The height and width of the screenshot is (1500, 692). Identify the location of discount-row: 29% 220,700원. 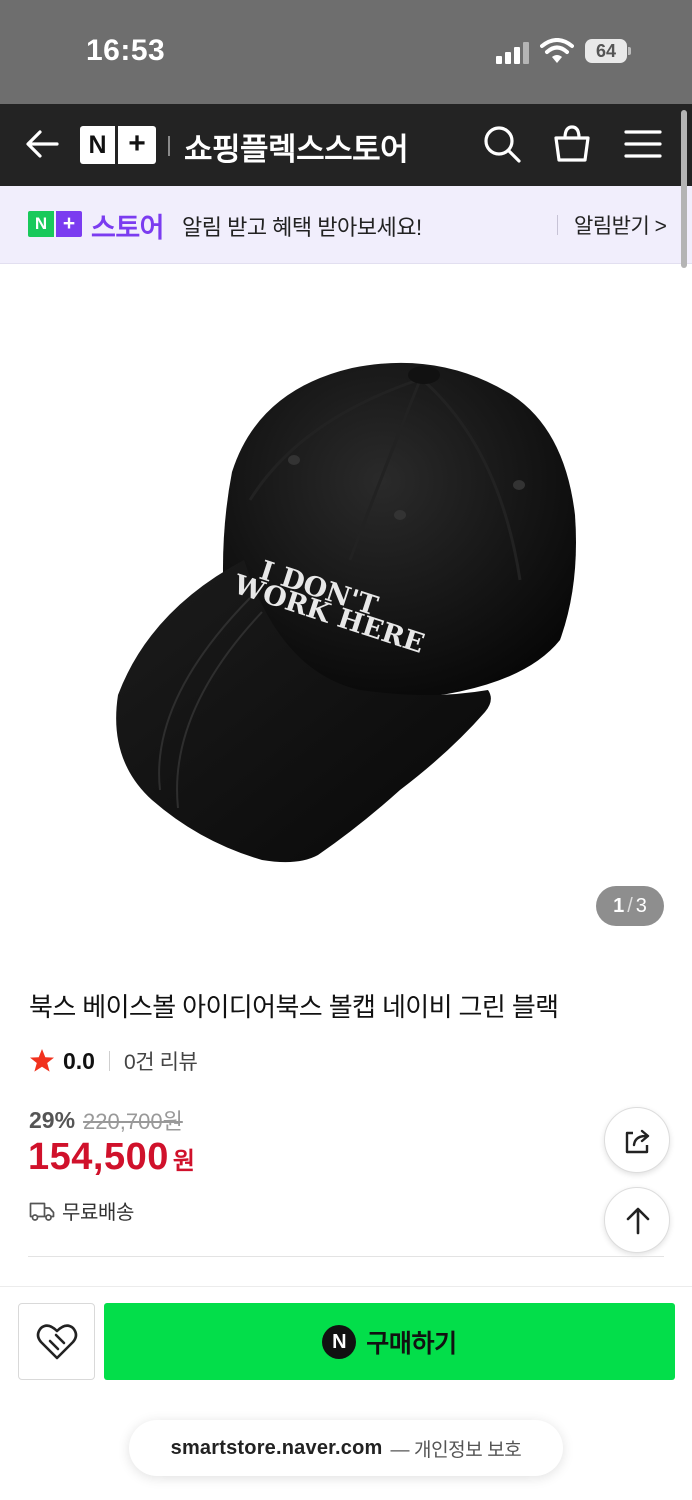
(106, 1120).